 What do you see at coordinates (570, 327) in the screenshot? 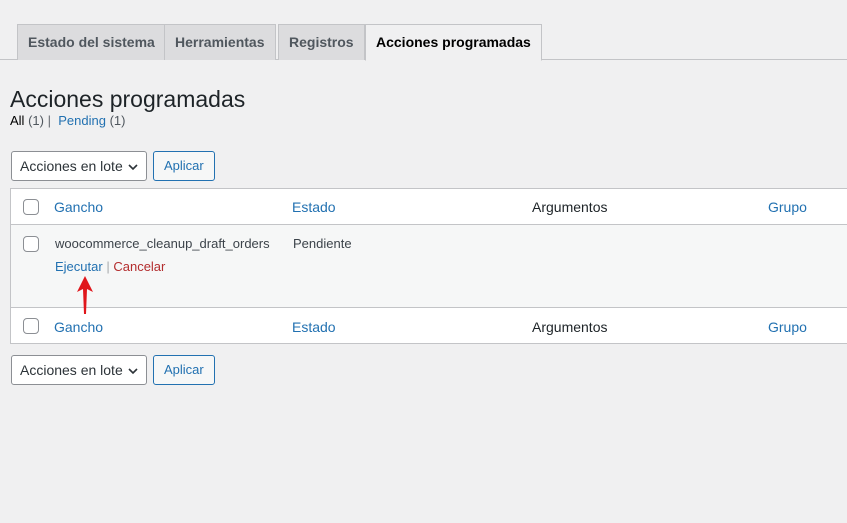
I see `column-footer-argumentos: Argumentos` at bounding box center [570, 327].